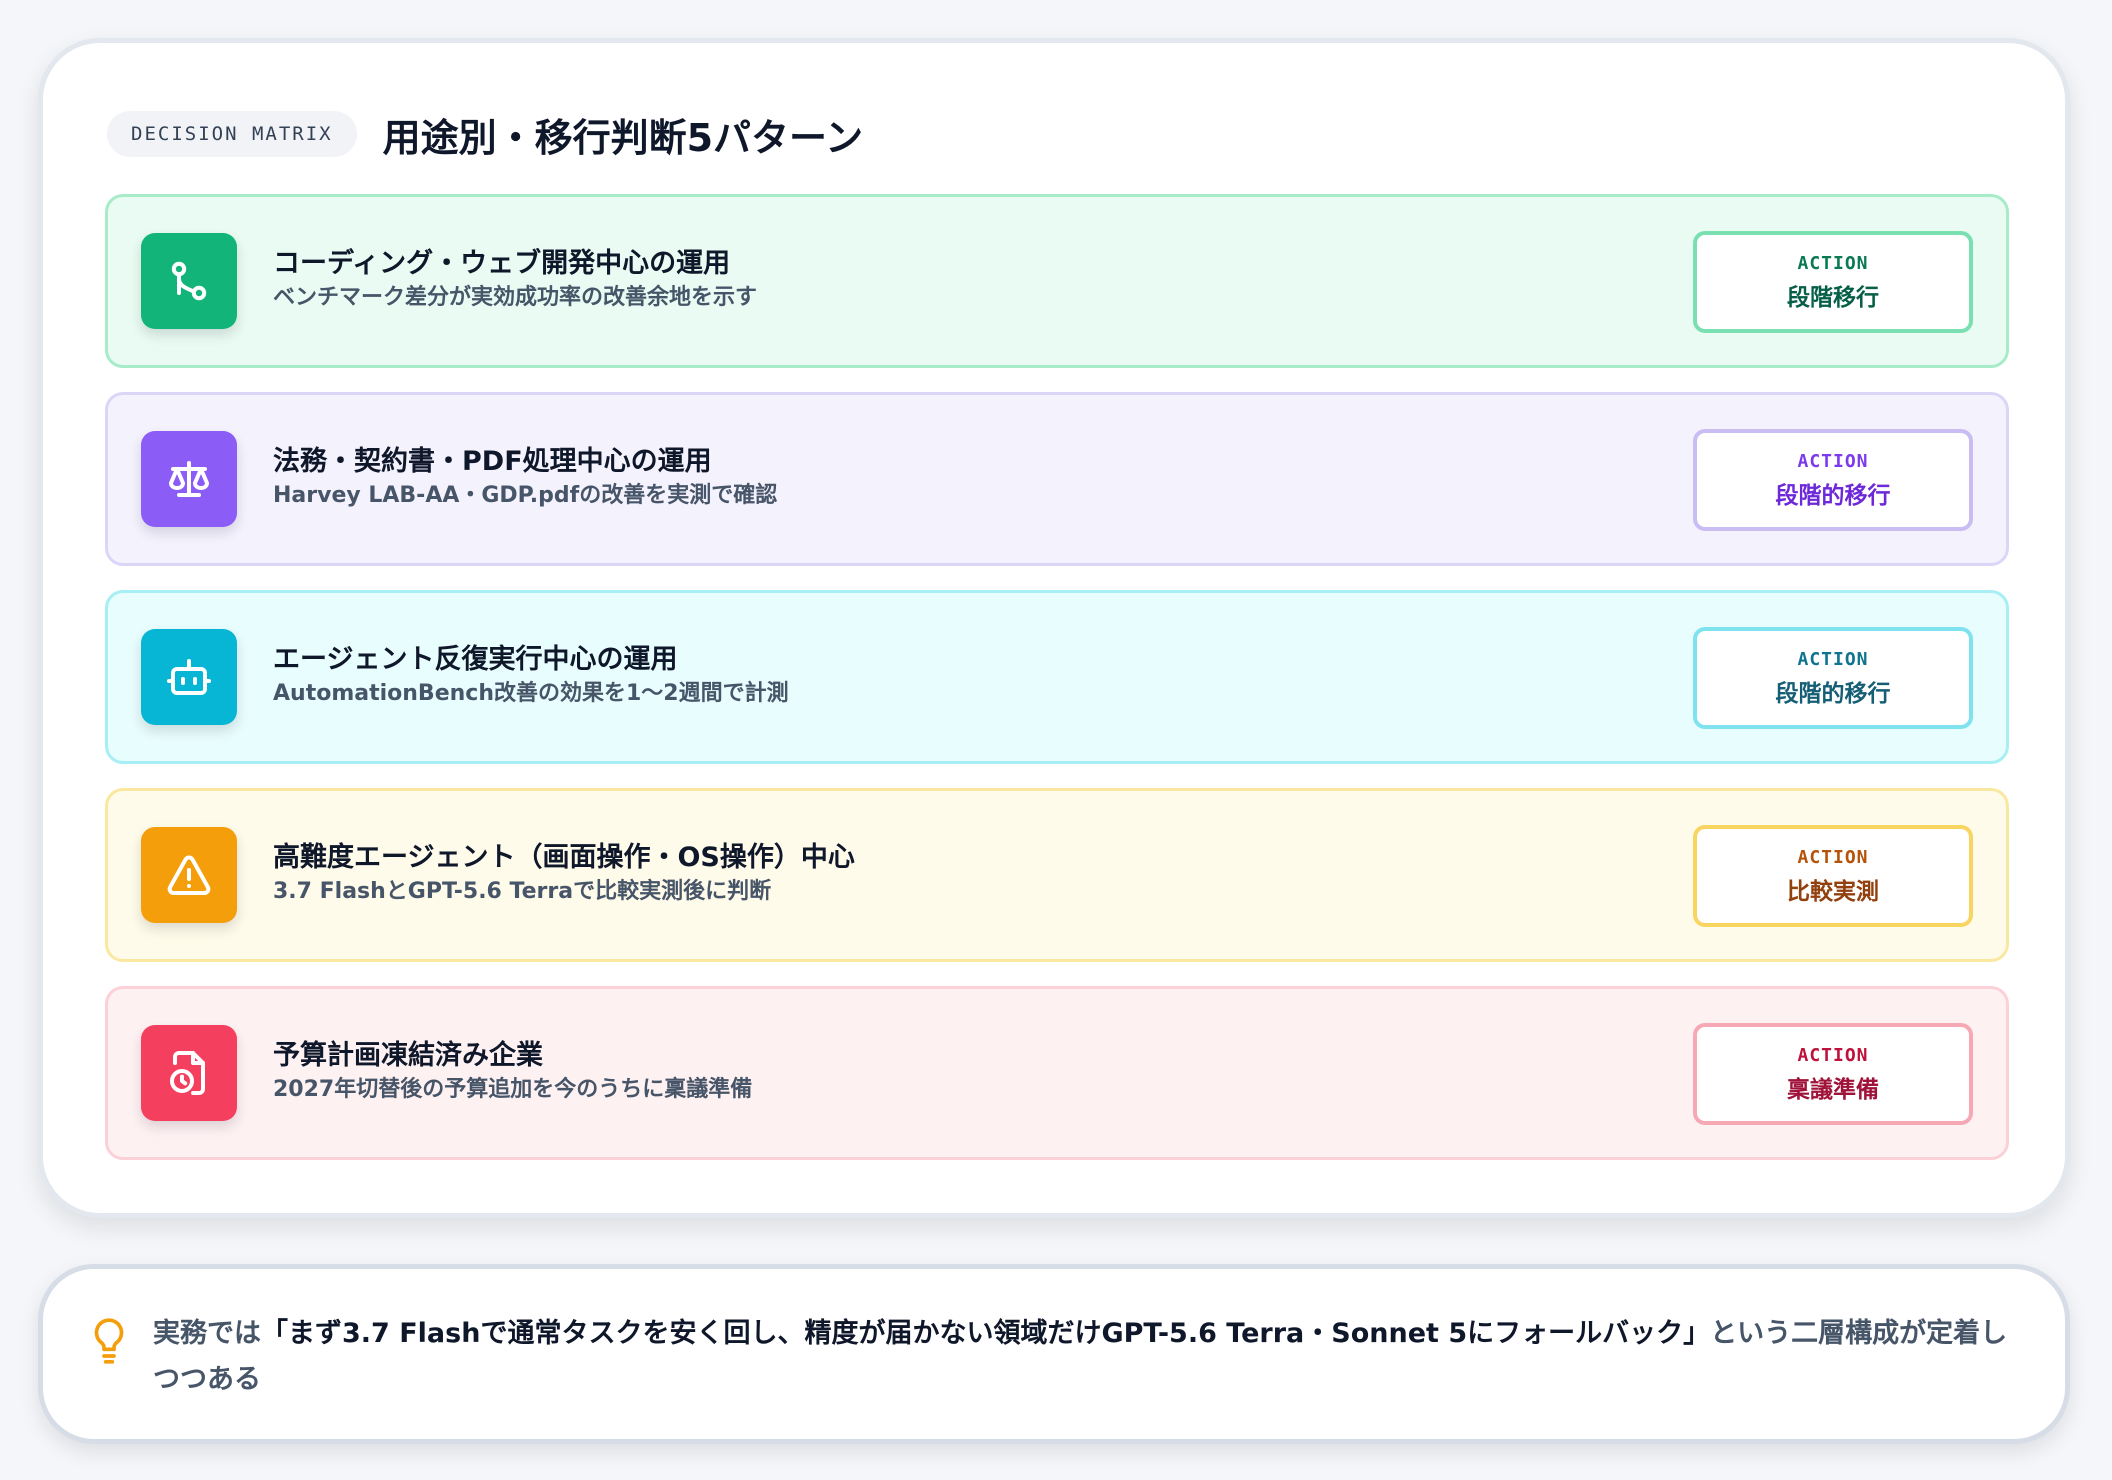 Image resolution: width=2112 pixels, height=1480 pixels. I want to click on action-badge: ACTION 稟議準備, so click(1833, 1074).